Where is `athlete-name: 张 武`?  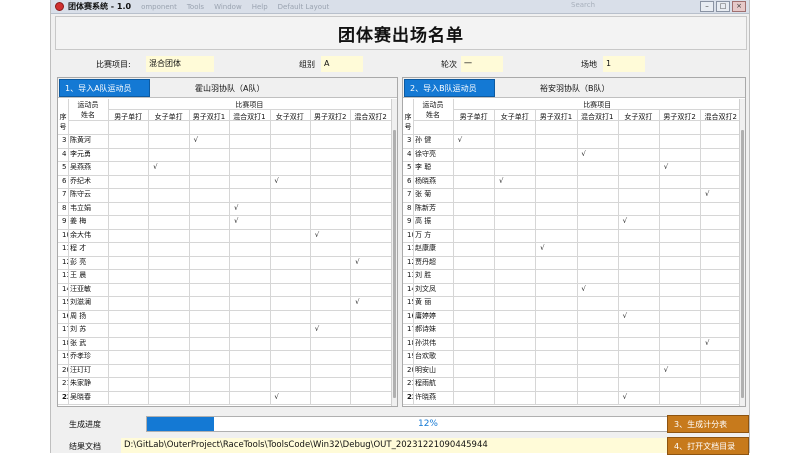
athlete-name: 张 武 is located at coordinates (78, 342).